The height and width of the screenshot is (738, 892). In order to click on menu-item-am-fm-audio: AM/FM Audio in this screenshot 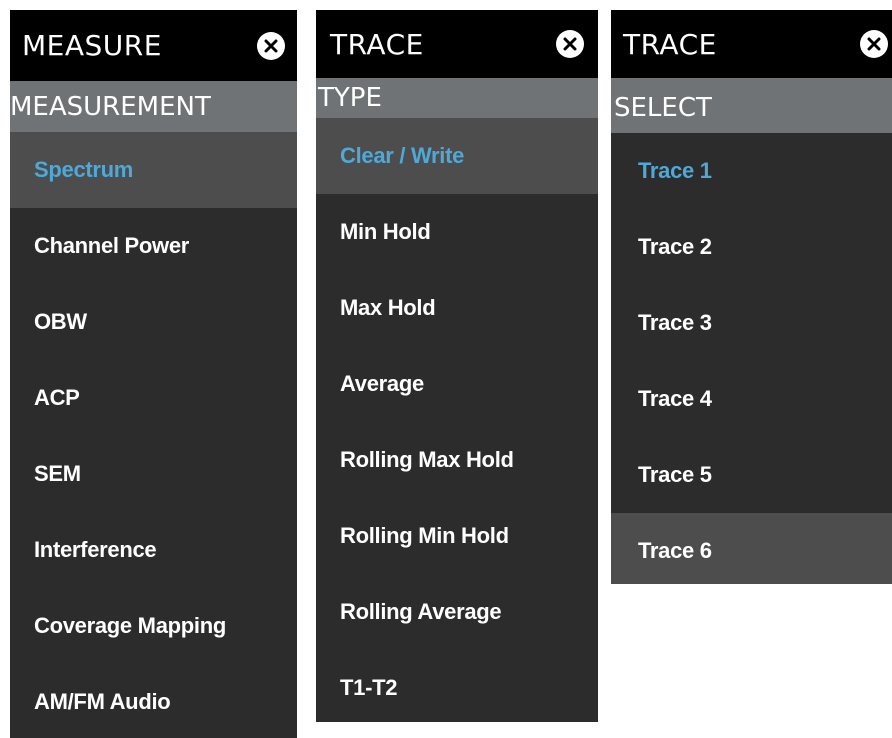, I will do `click(153, 701)`.